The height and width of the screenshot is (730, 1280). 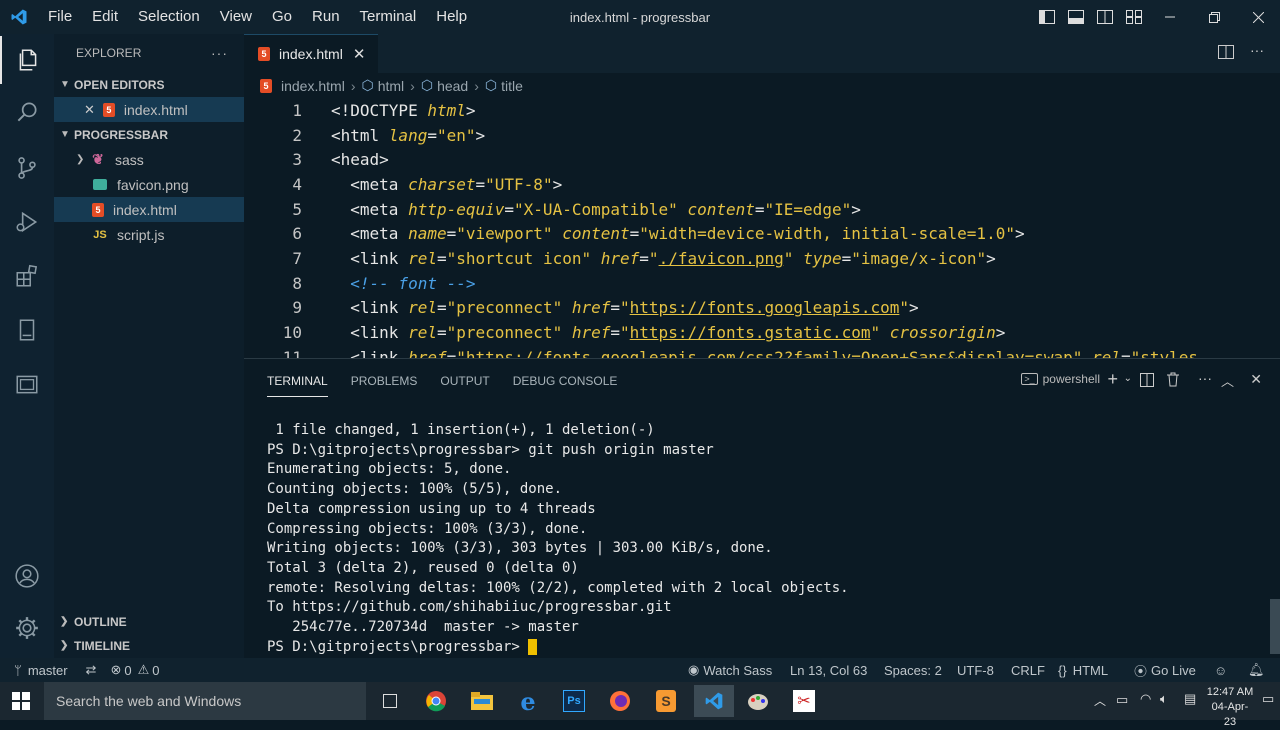 What do you see at coordinates (1190, 699) in the screenshot?
I see `keyboard-icon: ▤` at bounding box center [1190, 699].